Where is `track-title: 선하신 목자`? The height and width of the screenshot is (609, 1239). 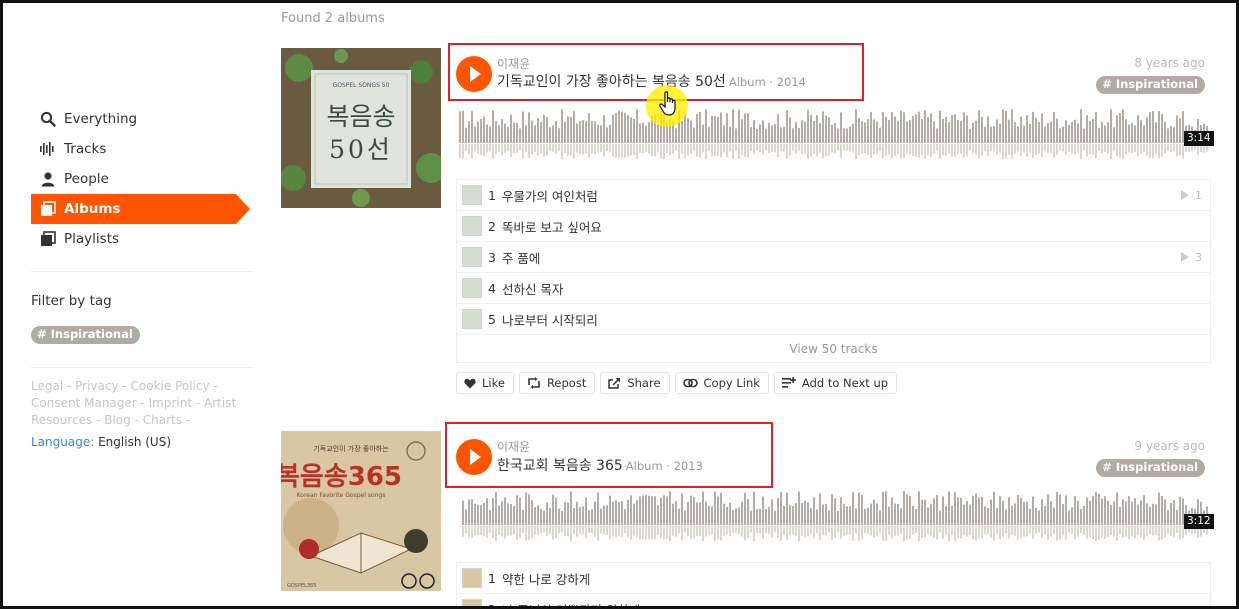
track-title: 선하신 목자 is located at coordinates (532, 289).